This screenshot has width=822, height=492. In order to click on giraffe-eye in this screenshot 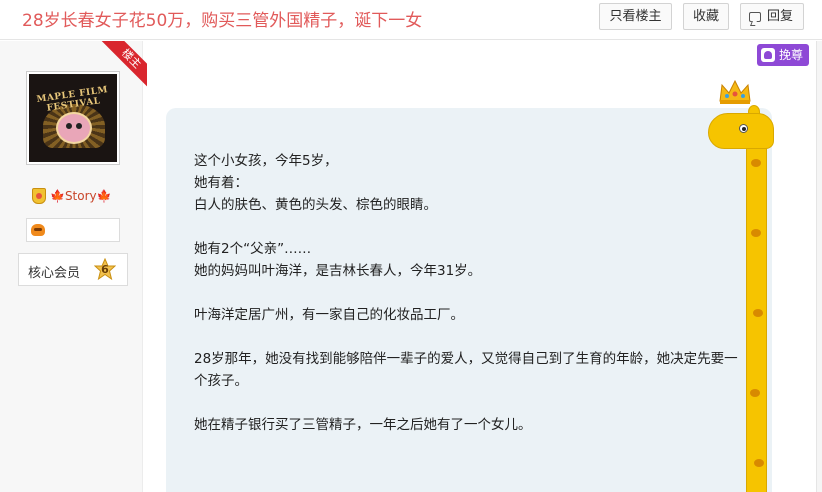, I will do `click(743, 128)`.